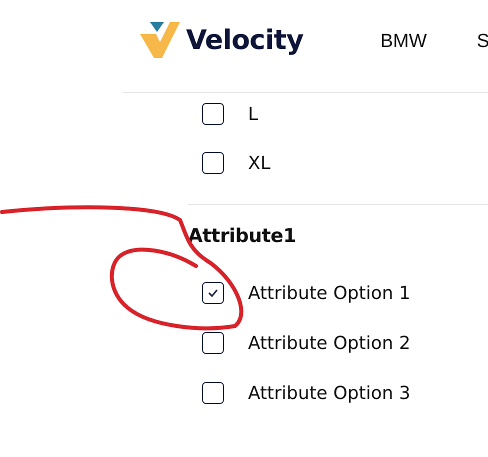  Describe the element at coordinates (329, 293) in the screenshot. I see `option-label: Attribute Option 1` at that location.